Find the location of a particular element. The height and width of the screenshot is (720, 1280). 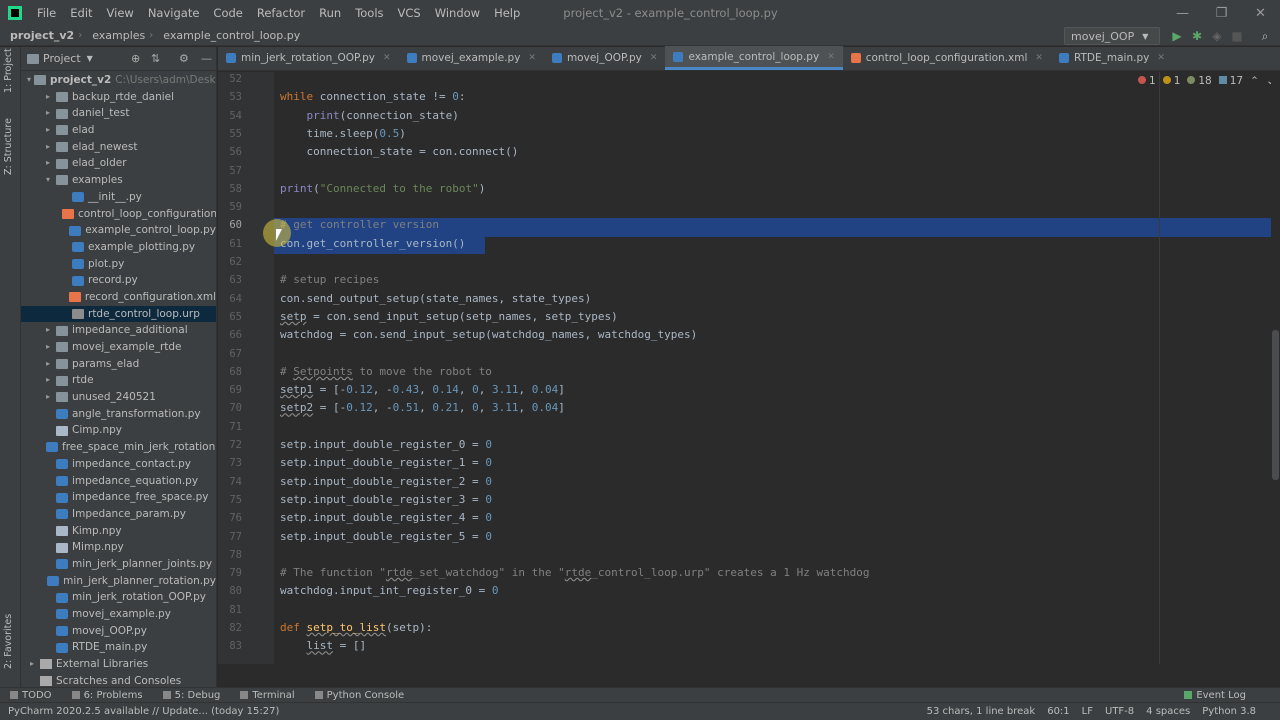

menu-help: Help is located at coordinates (507, 13).